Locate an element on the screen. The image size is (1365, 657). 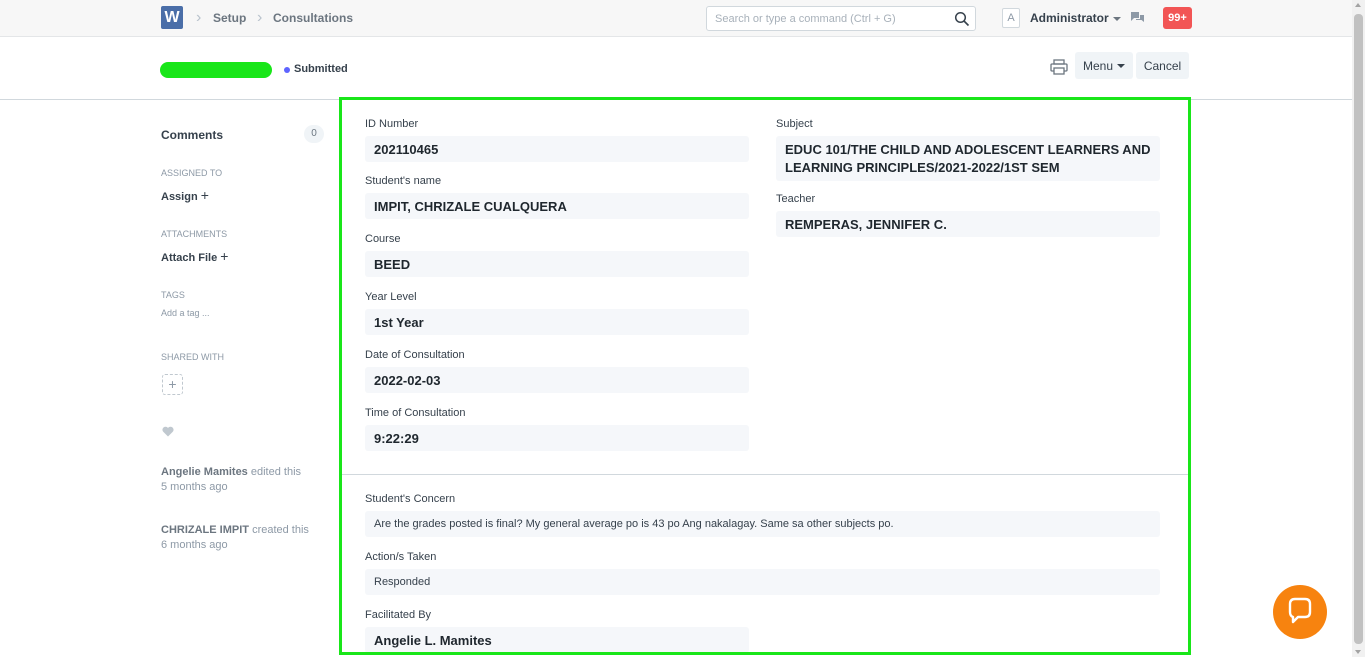
field-actions-taken: Action/s Taken Responded is located at coordinates (762, 573).